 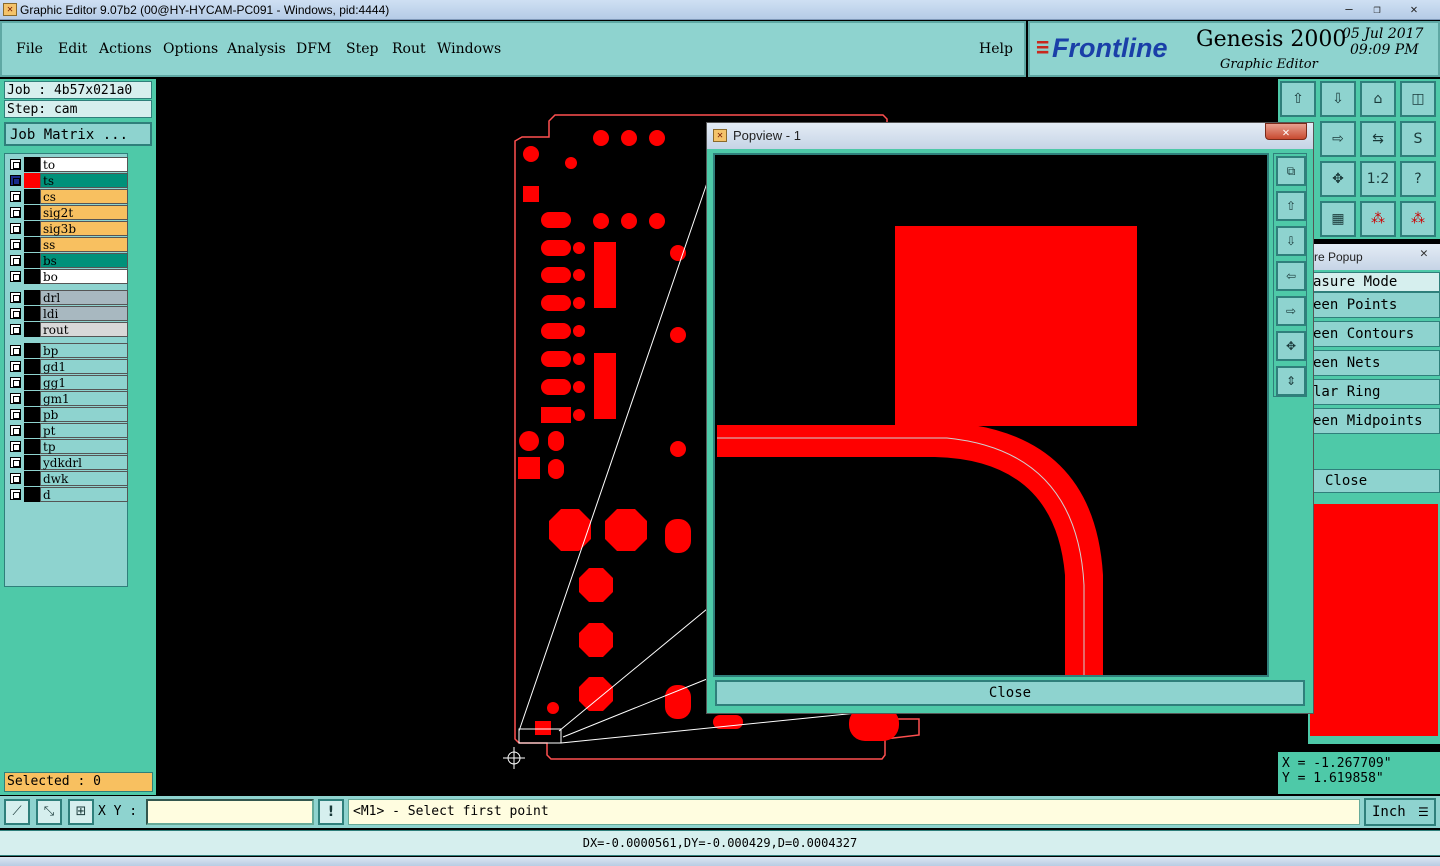 I want to click on snap-tool-icon: ⤡, so click(x=49, y=812).